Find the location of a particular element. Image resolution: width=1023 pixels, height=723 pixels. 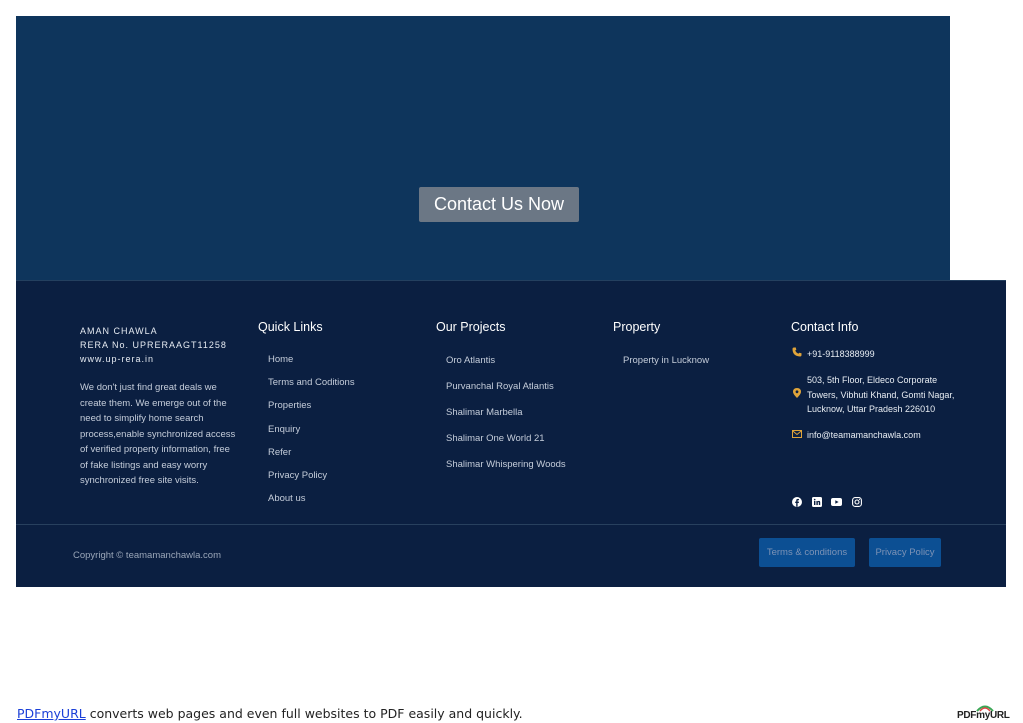

footer-divider is located at coordinates (511, 524).